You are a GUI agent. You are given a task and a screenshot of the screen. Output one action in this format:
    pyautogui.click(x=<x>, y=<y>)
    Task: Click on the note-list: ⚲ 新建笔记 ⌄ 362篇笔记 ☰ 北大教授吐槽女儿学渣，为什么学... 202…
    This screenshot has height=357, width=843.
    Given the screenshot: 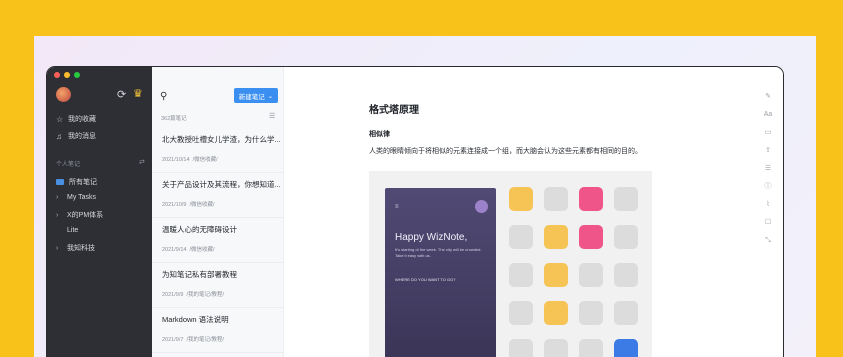 What is the action you would take?
    pyautogui.click(x=218, y=212)
    